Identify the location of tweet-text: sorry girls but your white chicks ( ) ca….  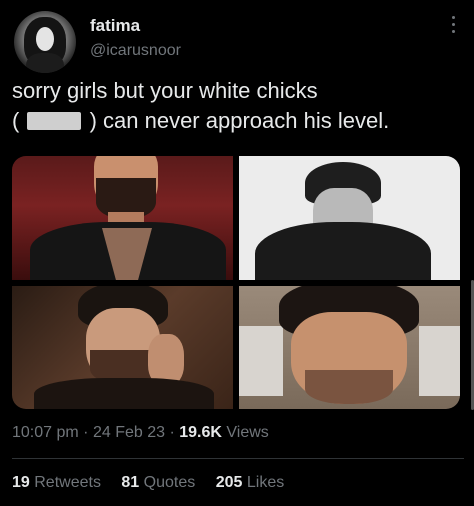
(238, 106).